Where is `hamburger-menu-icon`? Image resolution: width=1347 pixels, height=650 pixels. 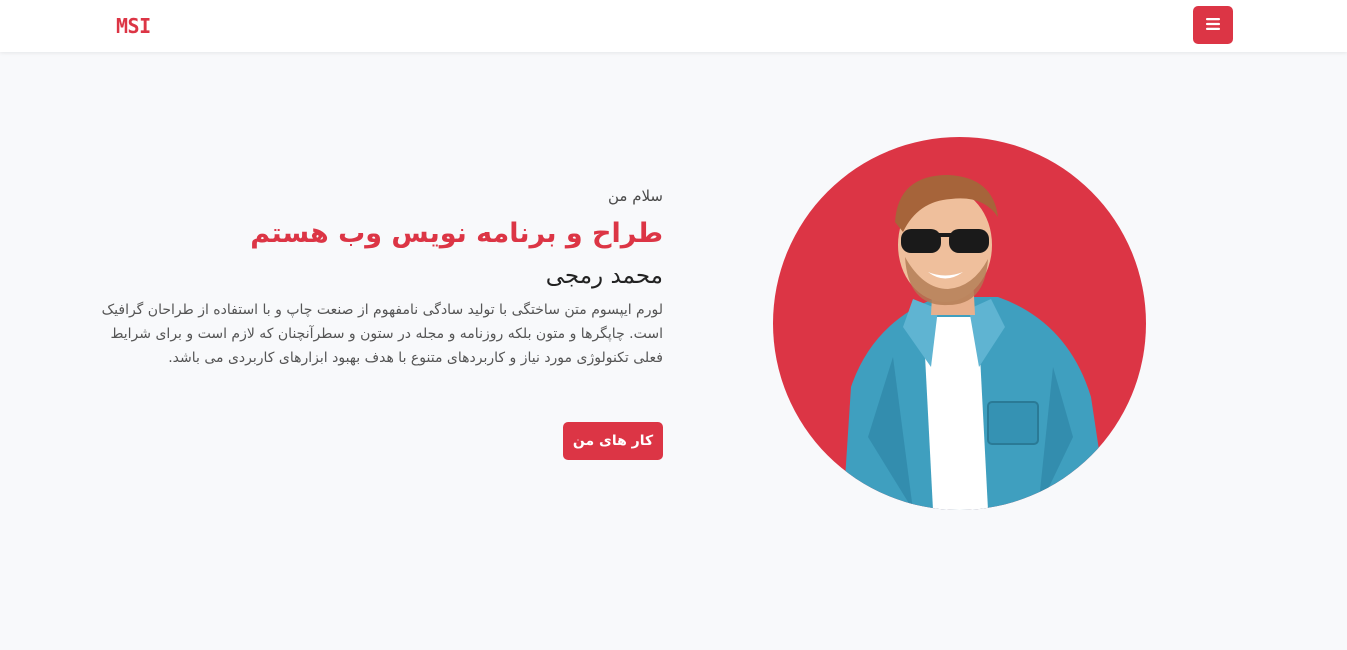
hamburger-menu-icon is located at coordinates (1213, 25).